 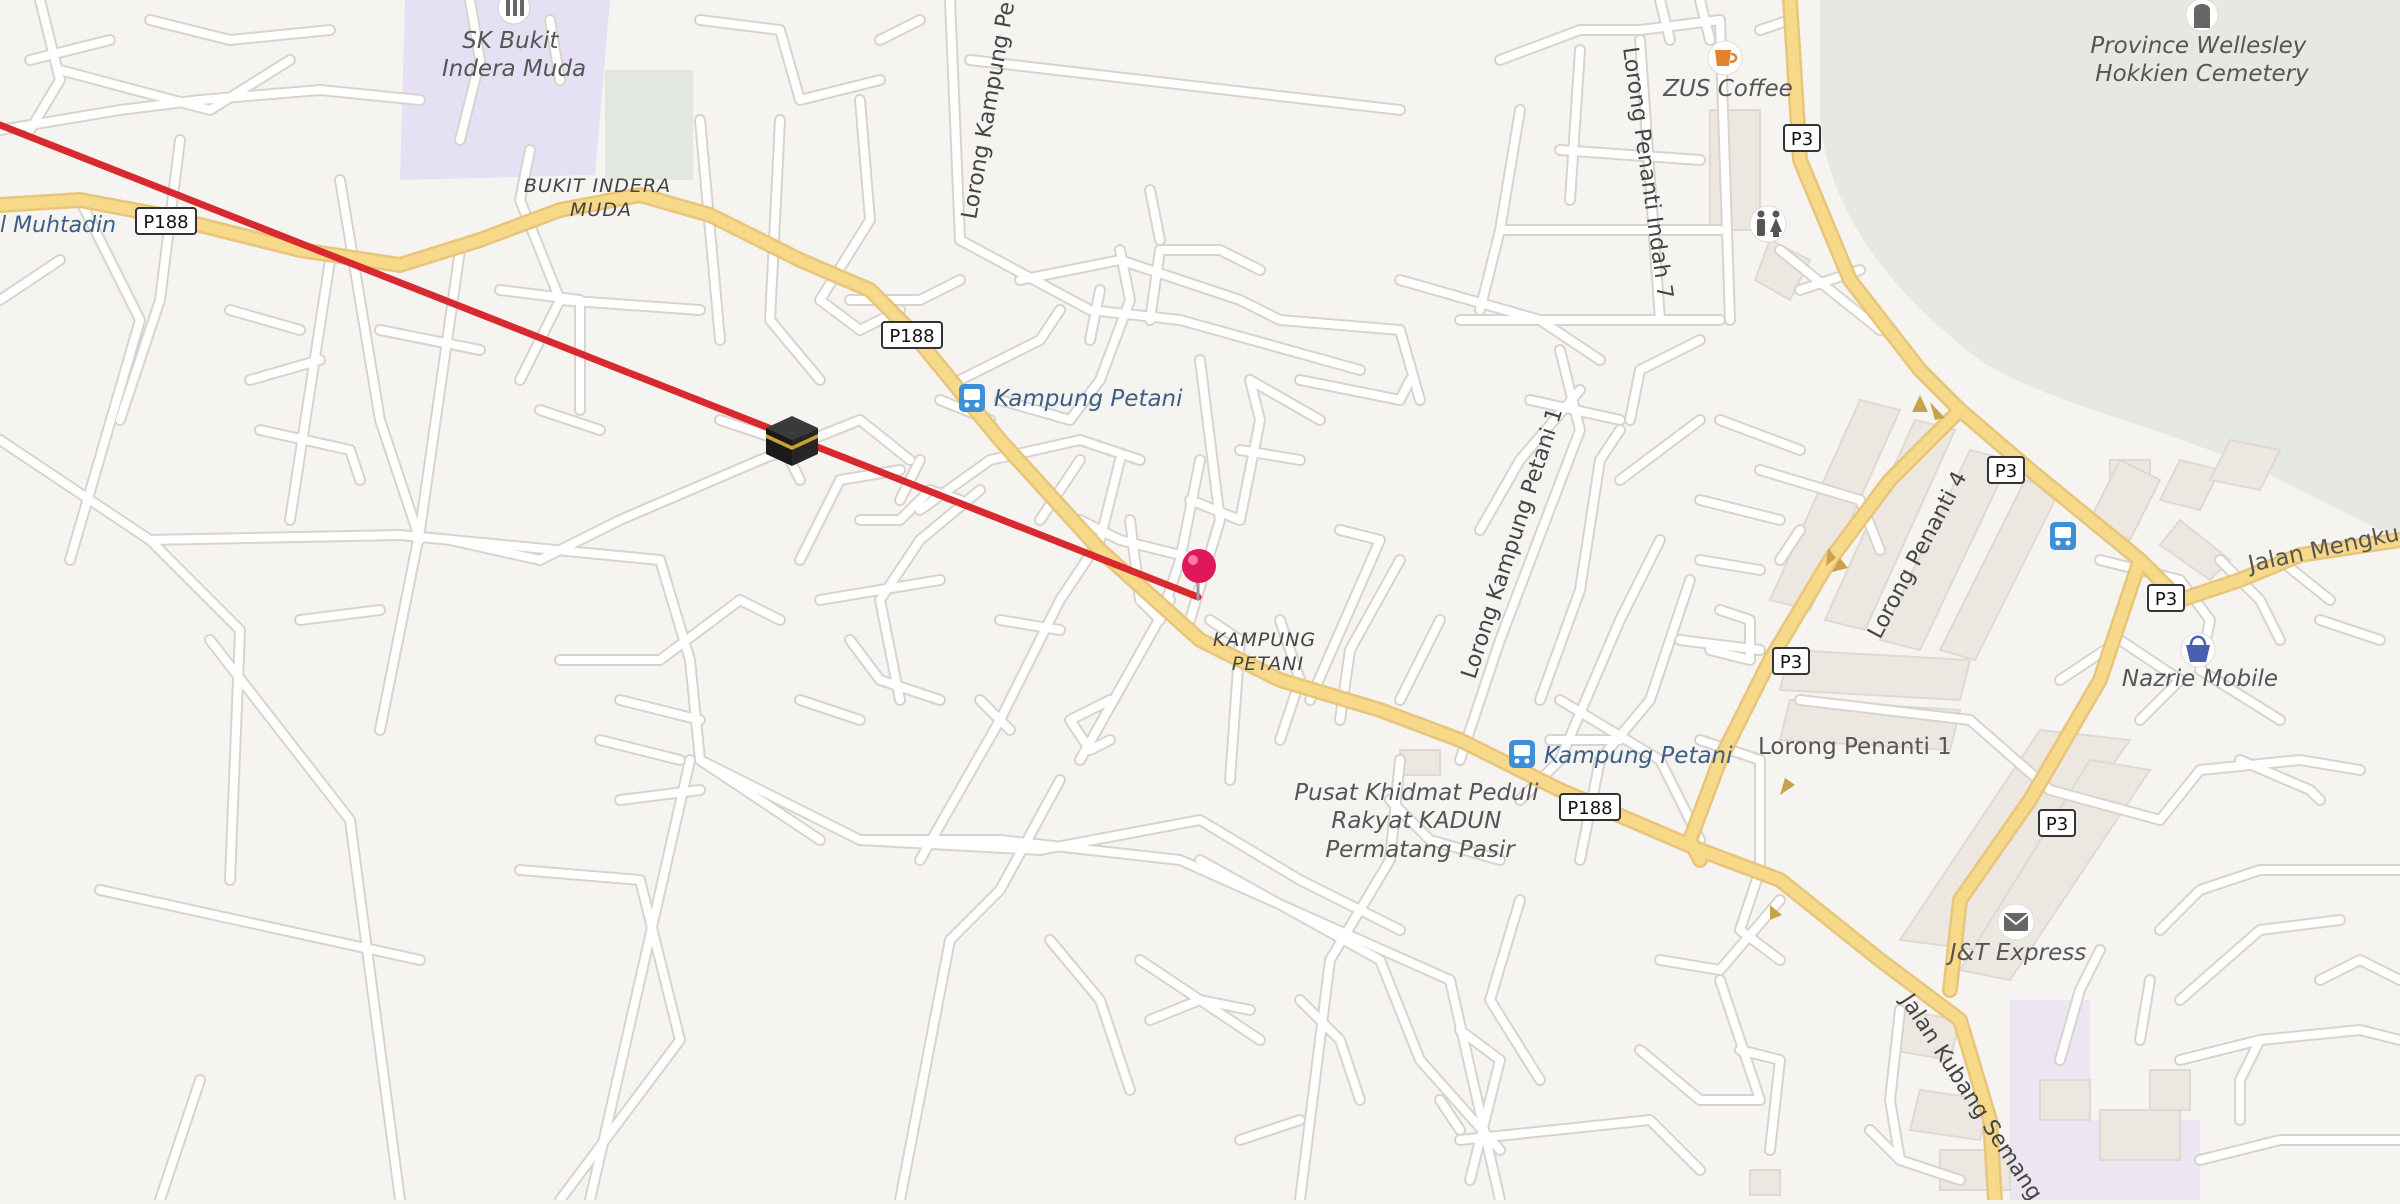 I want to click on mail-icon, so click(x=2016, y=922).